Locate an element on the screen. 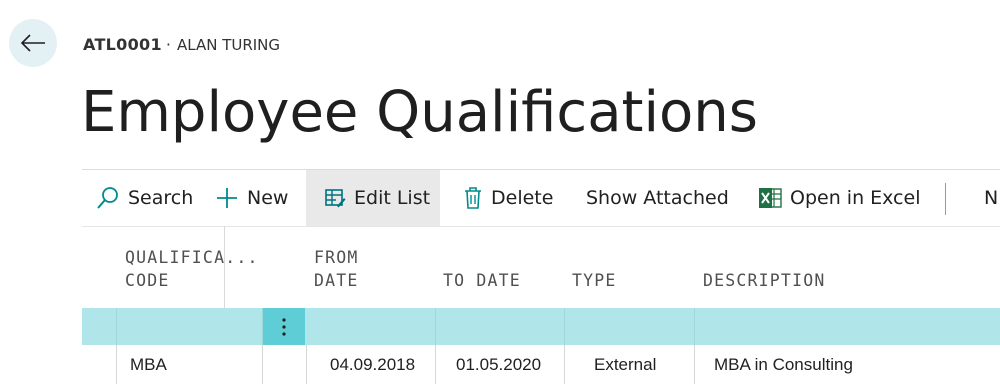 Image resolution: width=1000 pixels, height=384 pixels. new-label: New is located at coordinates (268, 198).